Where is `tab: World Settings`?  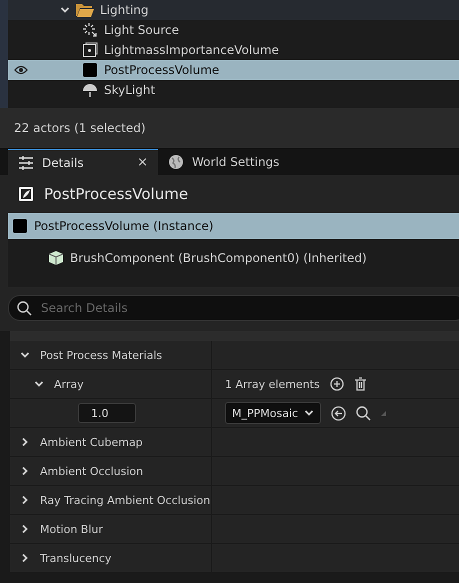
tab: World Settings is located at coordinates (224, 162).